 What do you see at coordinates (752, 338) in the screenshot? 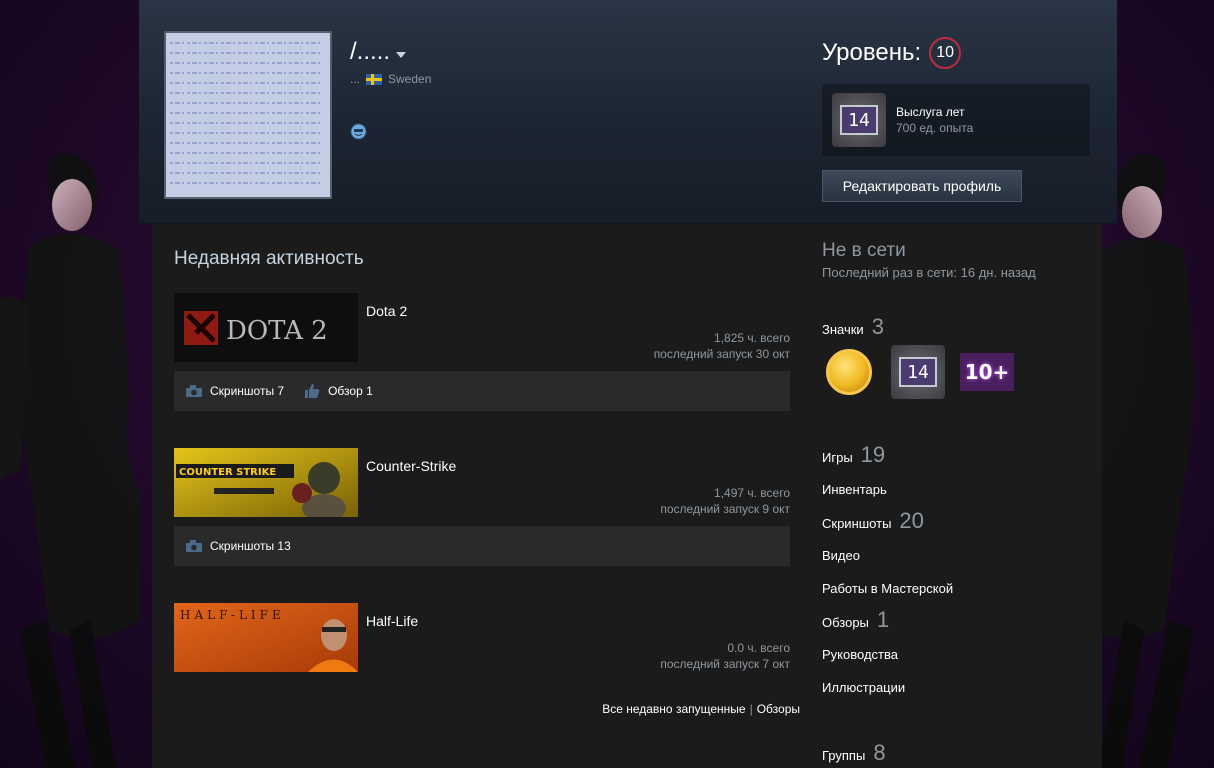
I see `game-hours: 1,825 ч. всего` at bounding box center [752, 338].